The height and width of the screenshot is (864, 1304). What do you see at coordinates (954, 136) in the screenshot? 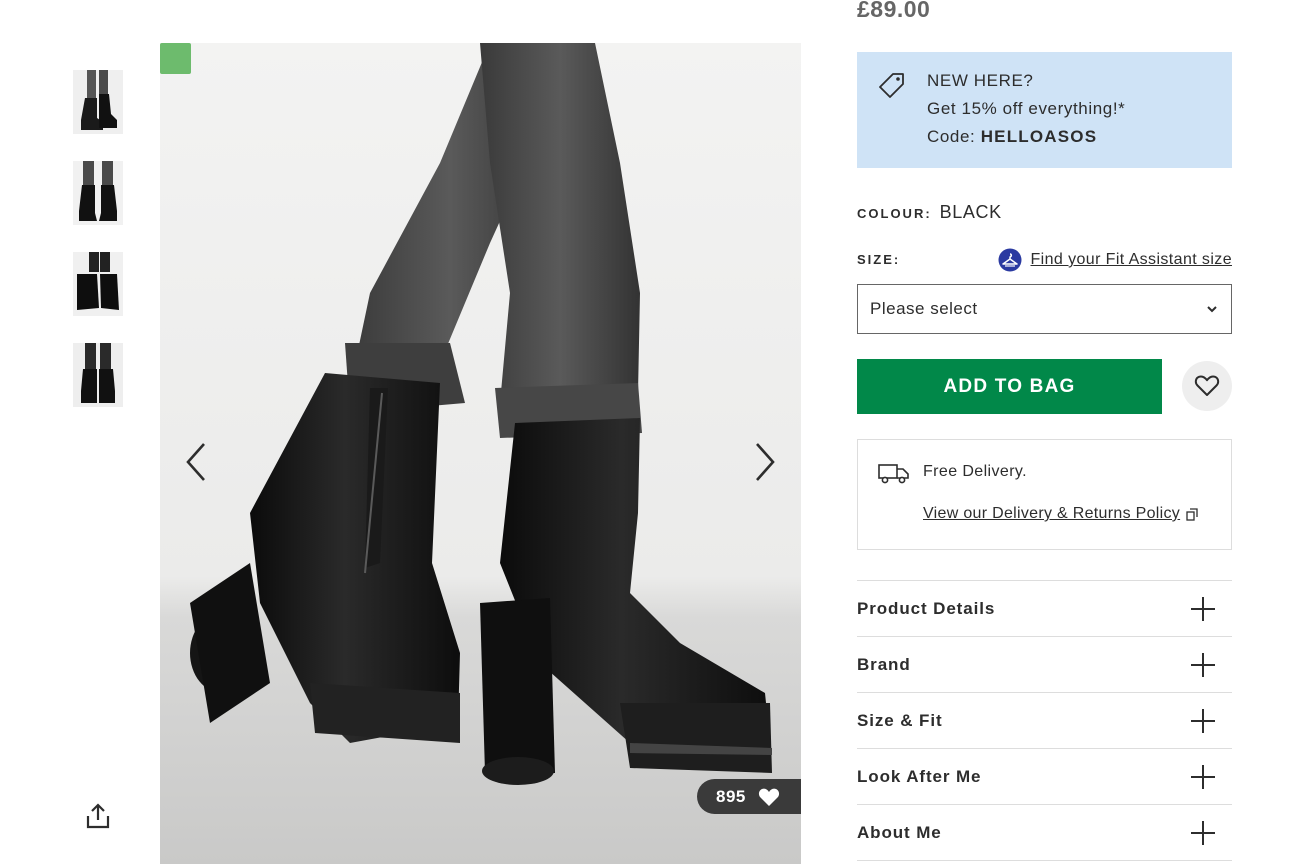
I see `promo-code-label: Code:` at bounding box center [954, 136].